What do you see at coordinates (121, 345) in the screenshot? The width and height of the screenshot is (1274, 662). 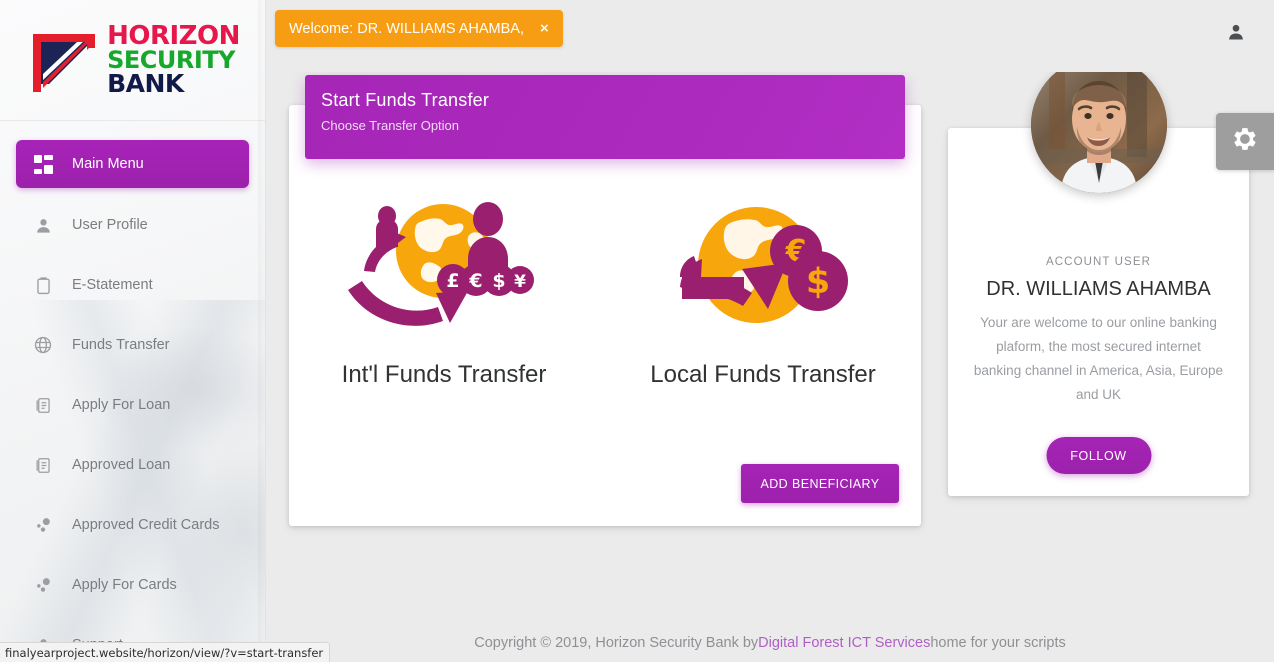 I see `sidebar-item-label: Funds Transfer` at bounding box center [121, 345].